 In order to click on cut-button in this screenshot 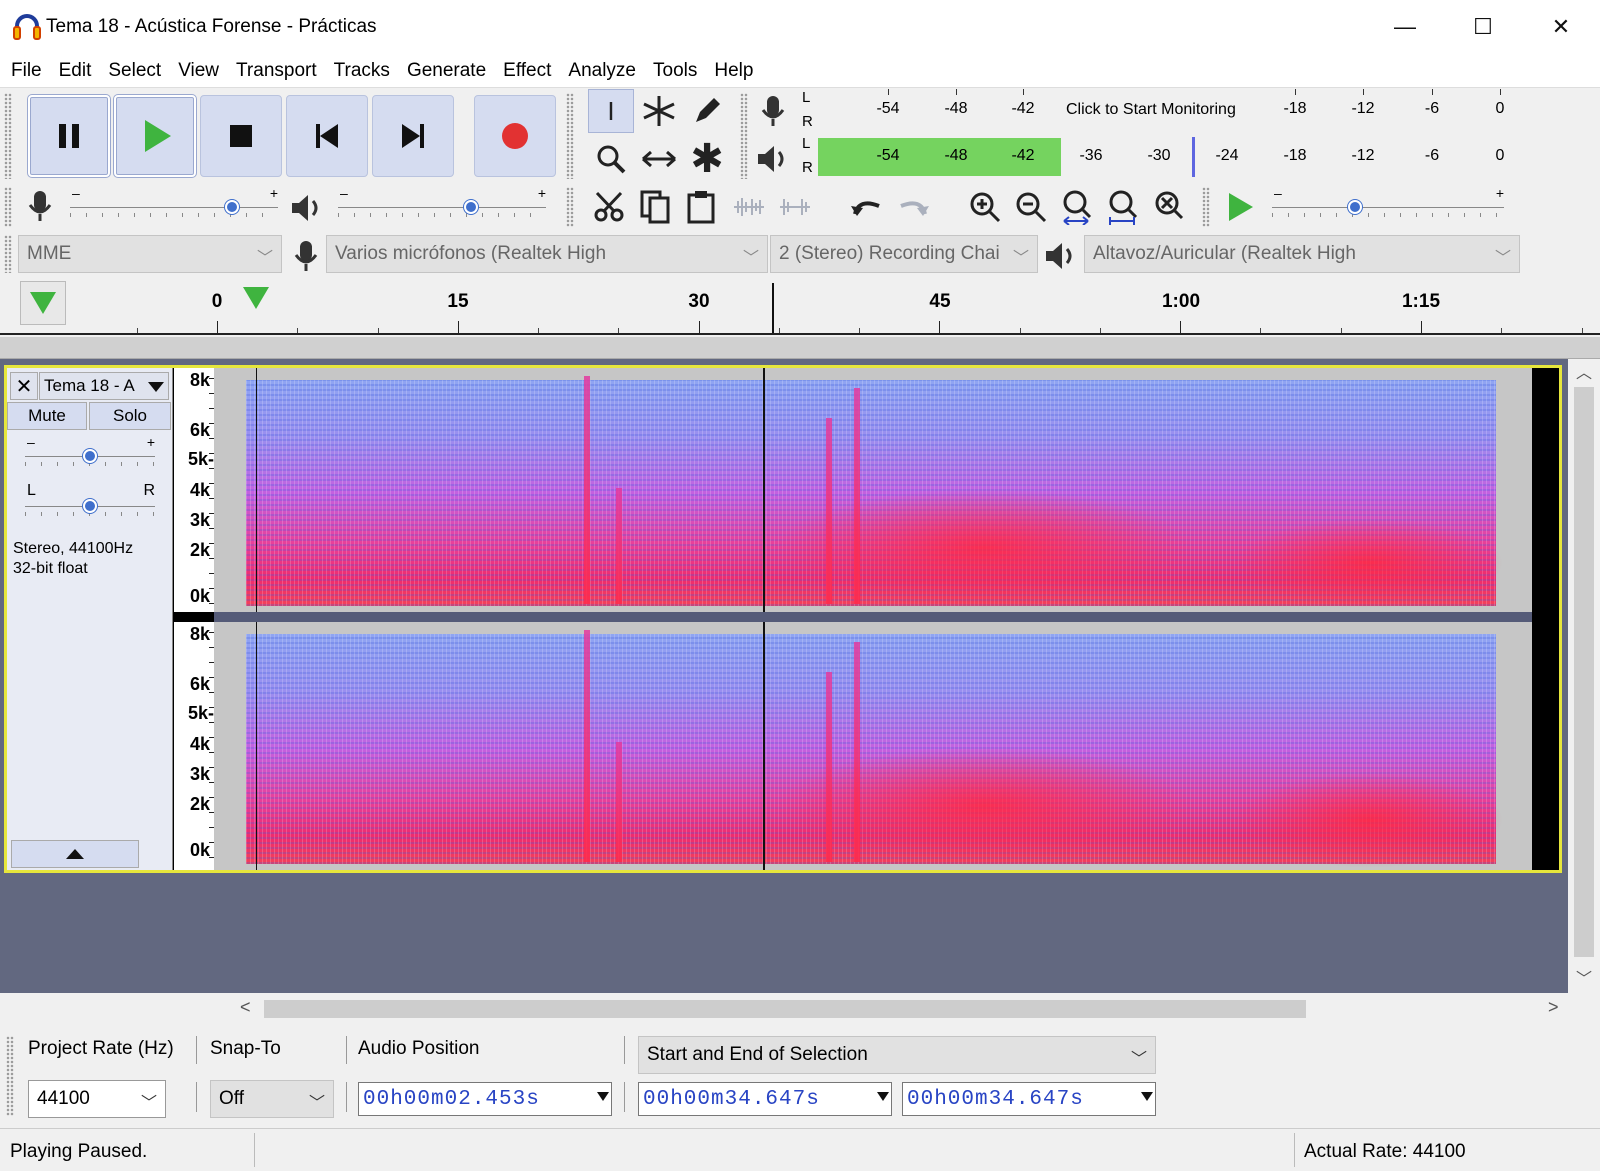, I will do `click(609, 207)`.